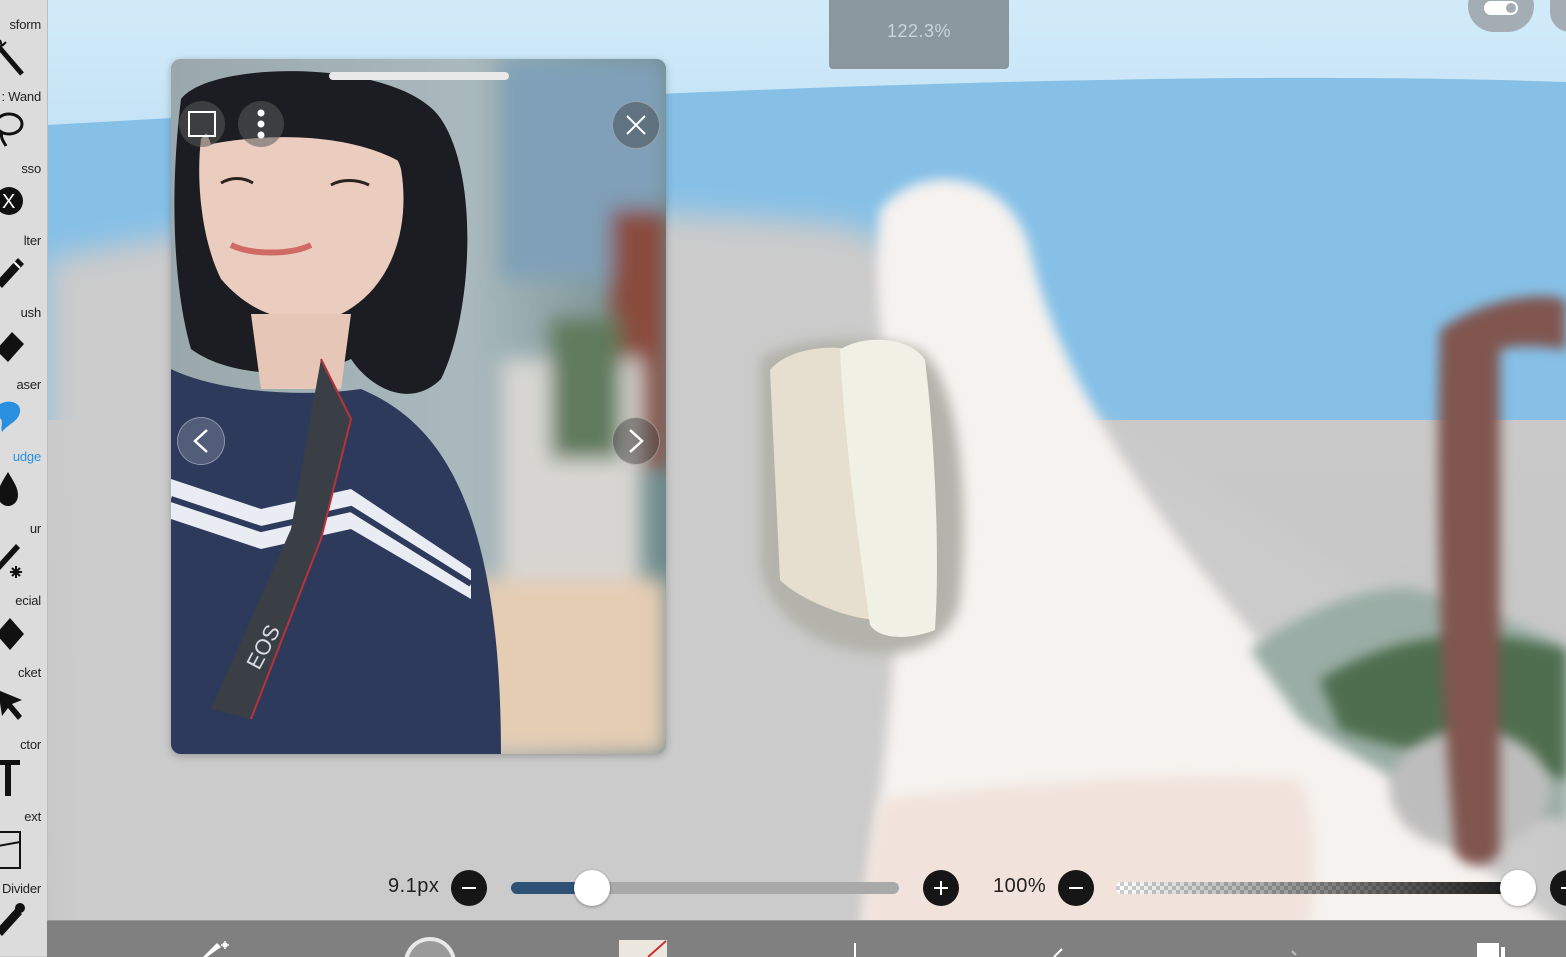  Describe the element at coordinates (1501, 8) in the screenshot. I see `toggle-icon` at that location.